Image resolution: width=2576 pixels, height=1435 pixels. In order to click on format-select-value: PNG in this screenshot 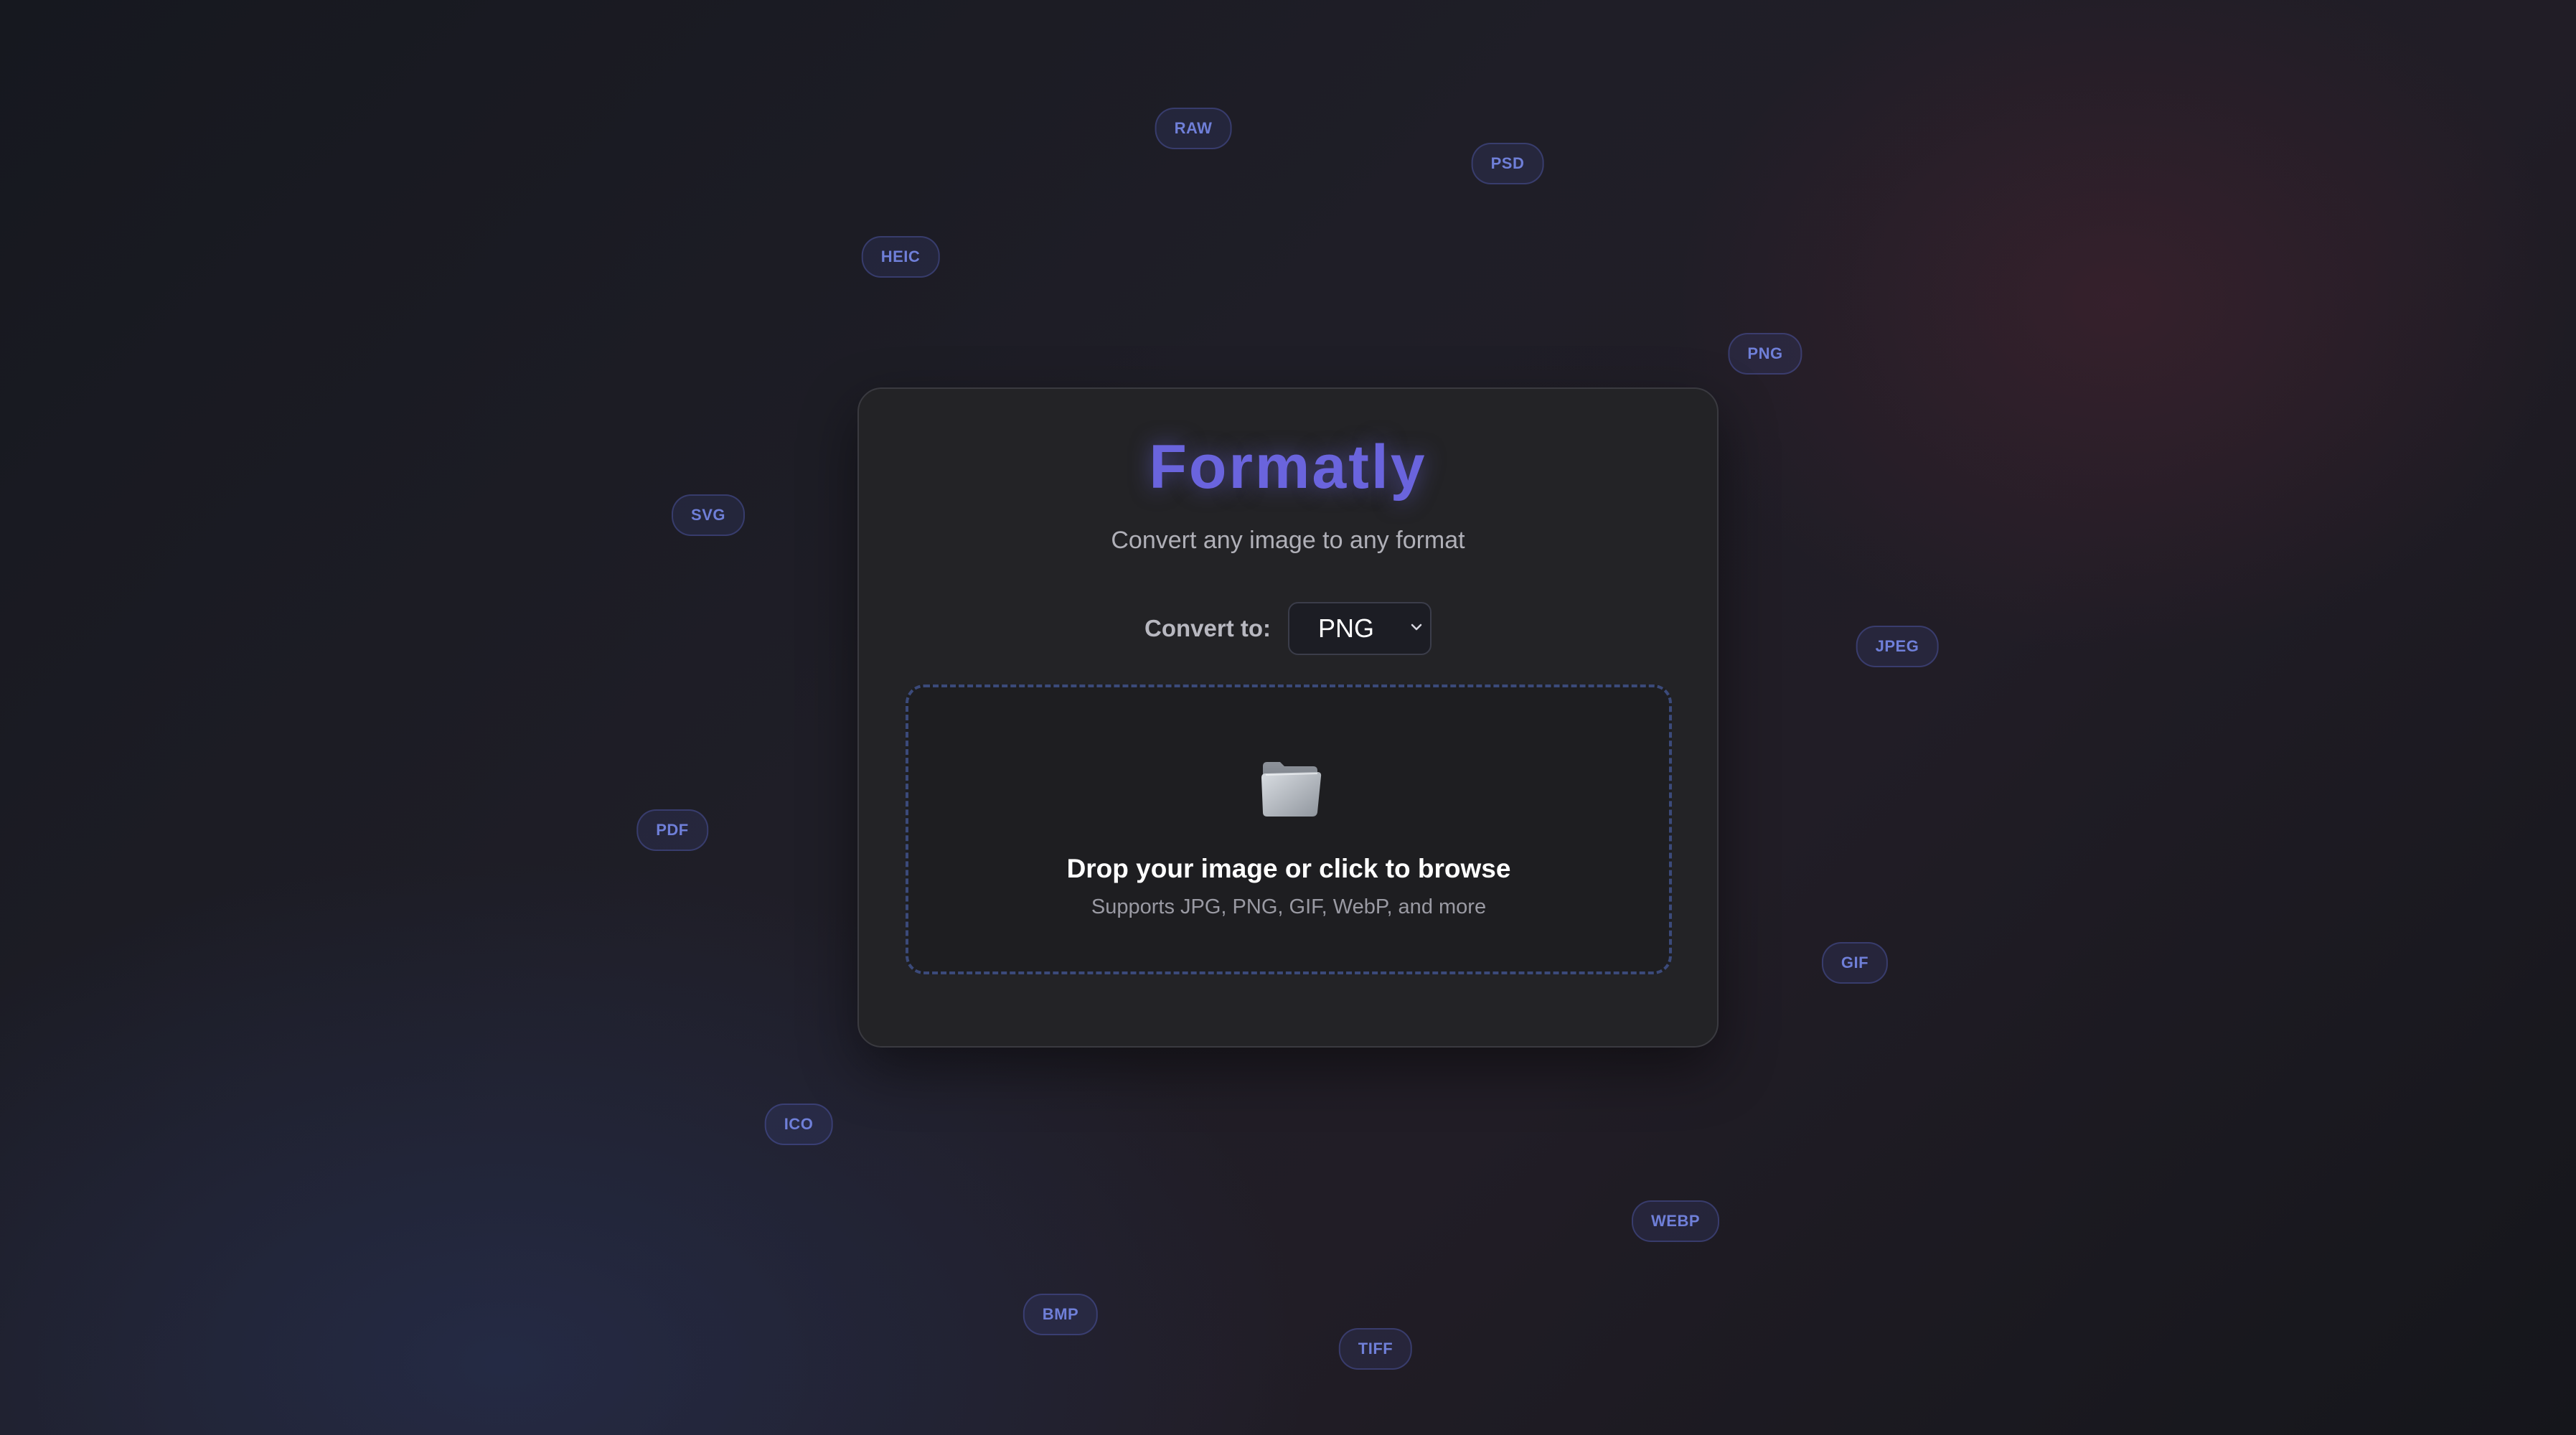, I will do `click(1346, 628)`.